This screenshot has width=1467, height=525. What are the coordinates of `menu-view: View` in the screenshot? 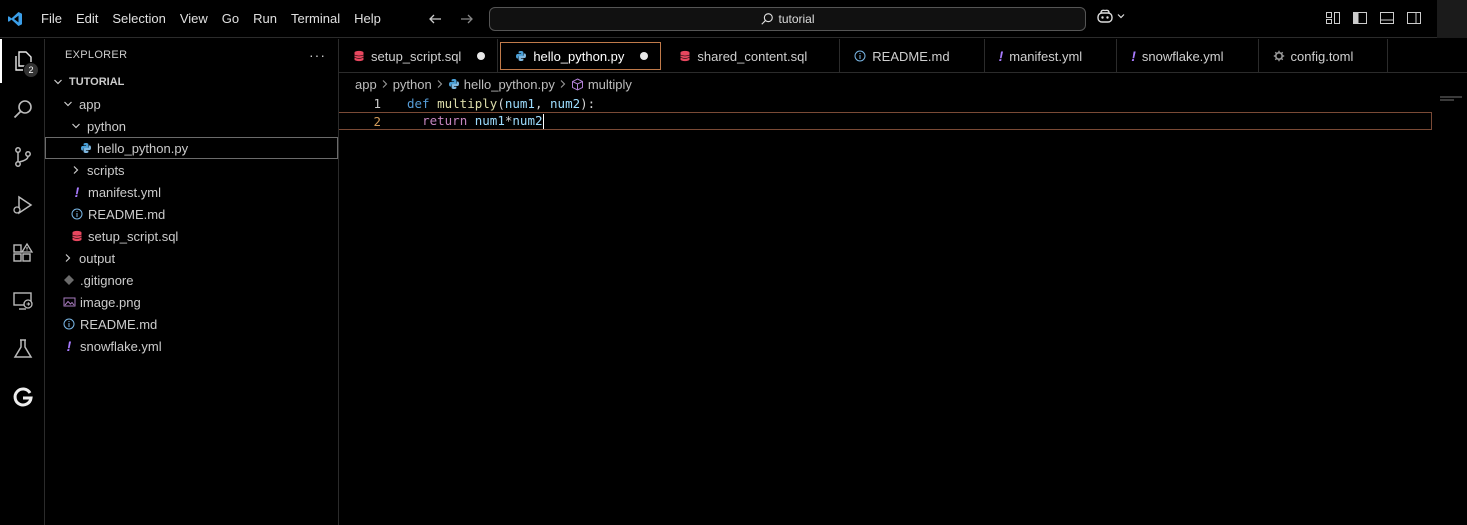 It's located at (194, 19).